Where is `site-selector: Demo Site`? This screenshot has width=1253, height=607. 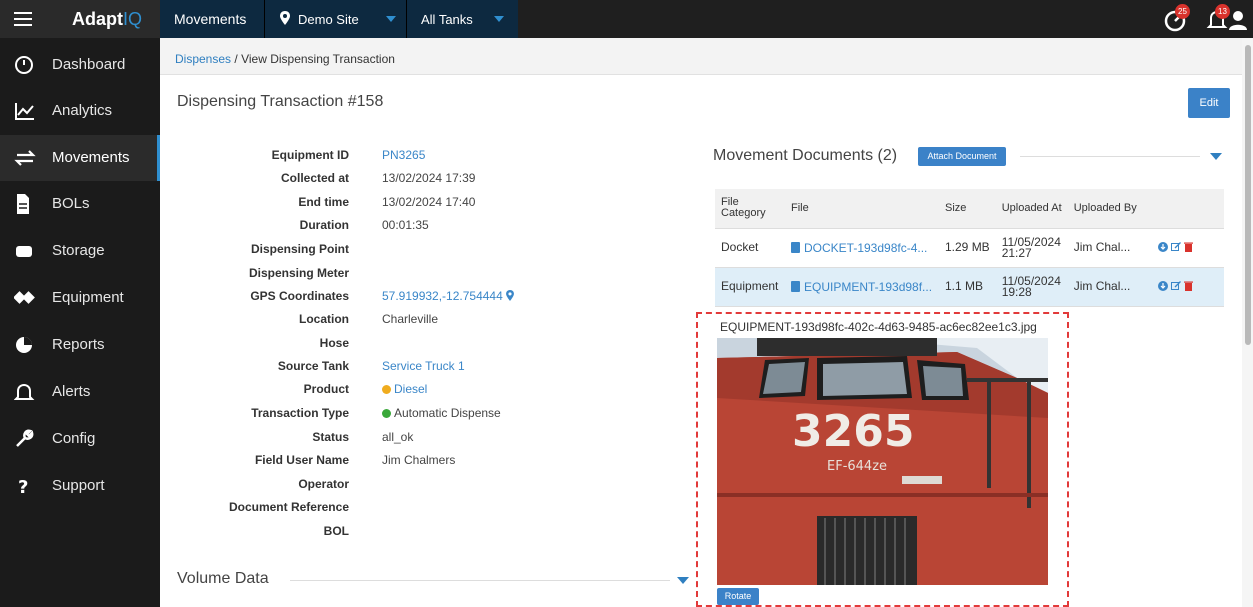 site-selector: Demo Site is located at coordinates (328, 19).